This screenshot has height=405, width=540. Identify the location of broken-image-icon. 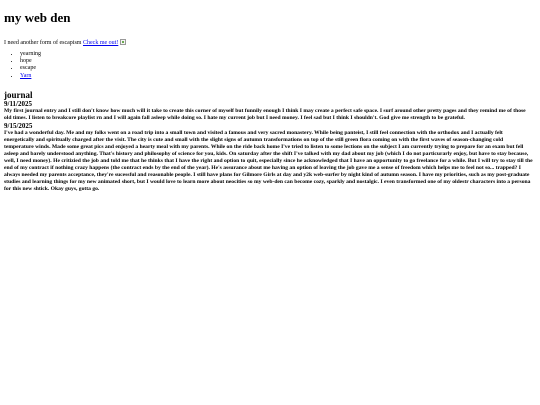
(122, 42).